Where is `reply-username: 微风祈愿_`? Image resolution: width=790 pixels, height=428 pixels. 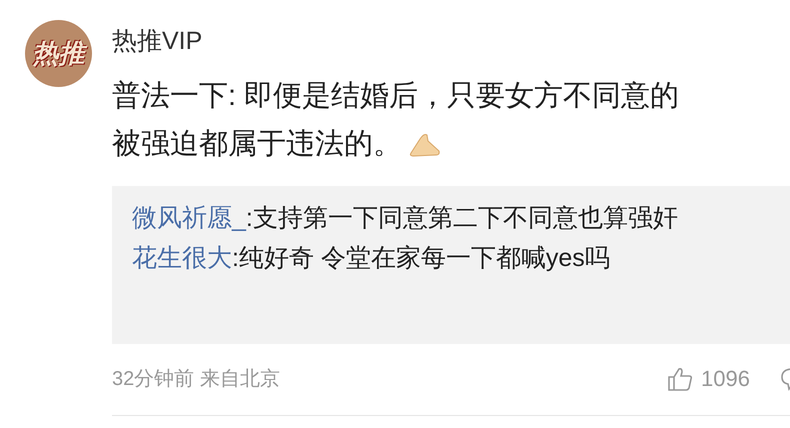 reply-username: 微风祈愿_ is located at coordinates (189, 218).